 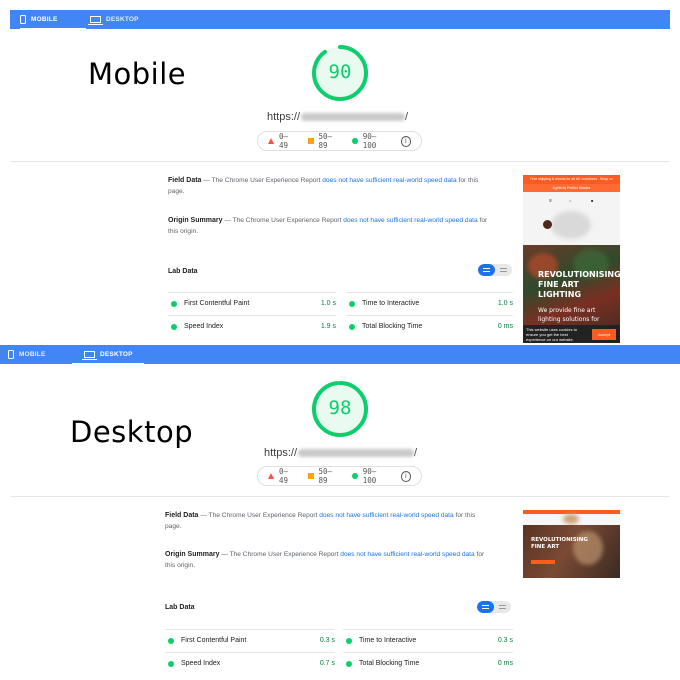 What do you see at coordinates (592, 200) in the screenshot?
I see `cart-icon: ■` at bounding box center [592, 200].